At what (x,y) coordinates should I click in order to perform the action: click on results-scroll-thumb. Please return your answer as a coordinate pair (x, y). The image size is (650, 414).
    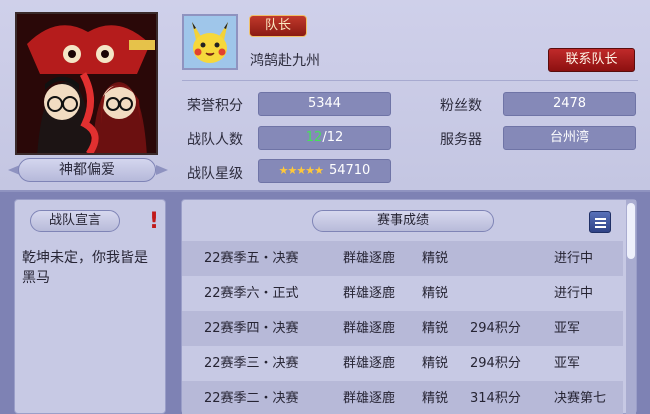
    Looking at the image, I should click on (631, 231).